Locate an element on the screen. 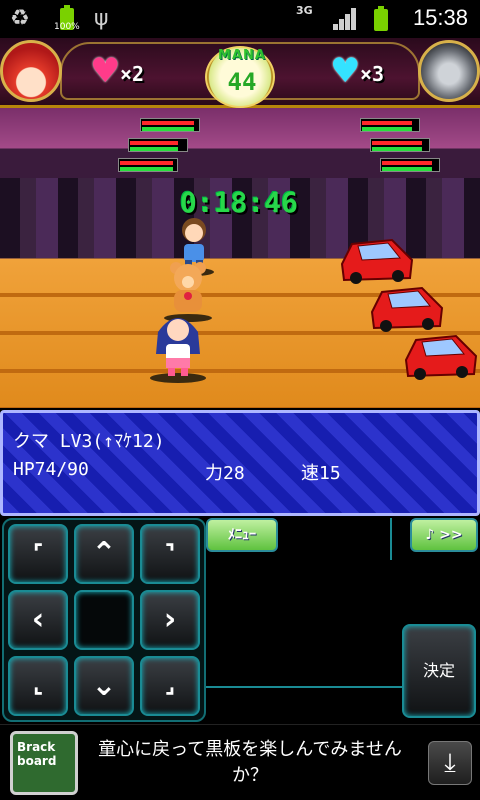 This screenshot has width=480, height=800. player-avatar is located at coordinates (31, 71).